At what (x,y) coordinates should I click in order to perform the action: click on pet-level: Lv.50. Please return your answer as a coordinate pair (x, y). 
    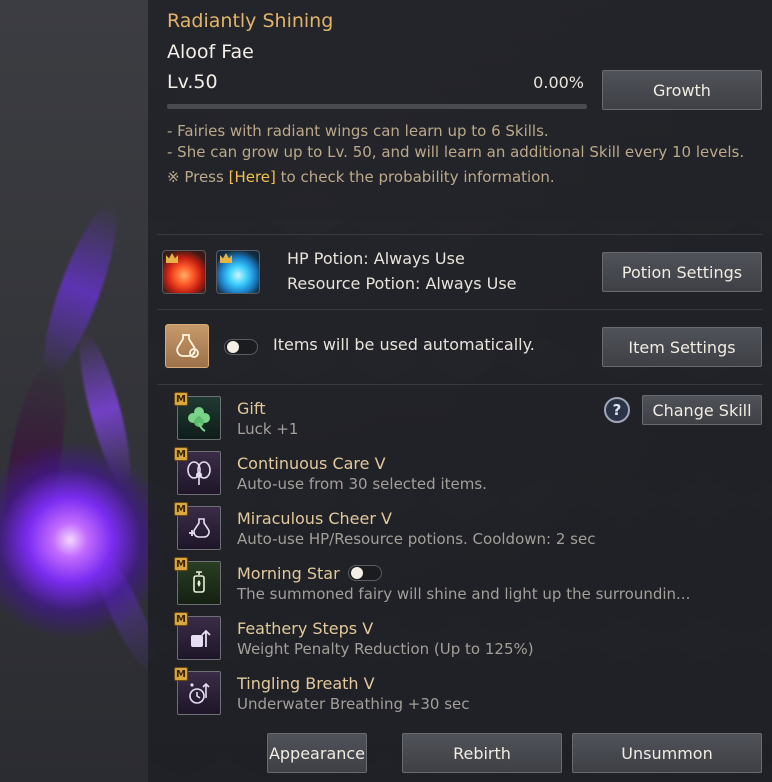
    Looking at the image, I should click on (192, 82).